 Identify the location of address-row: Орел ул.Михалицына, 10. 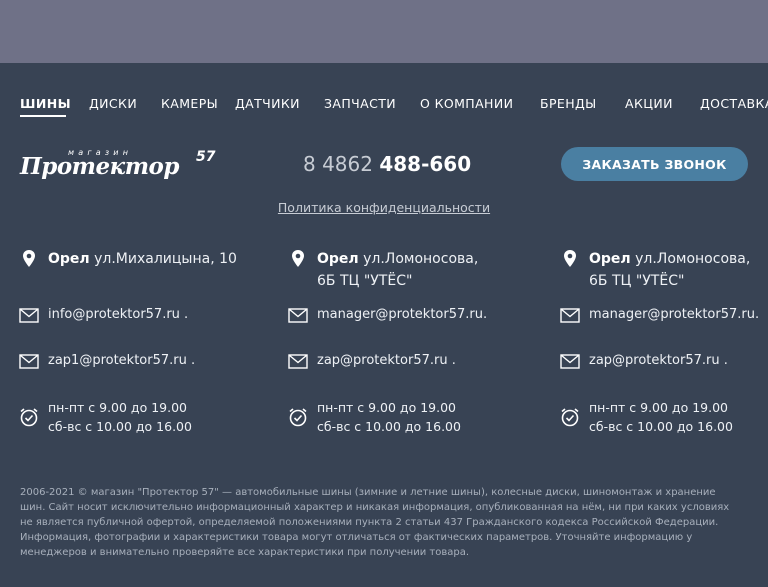
(127, 259).